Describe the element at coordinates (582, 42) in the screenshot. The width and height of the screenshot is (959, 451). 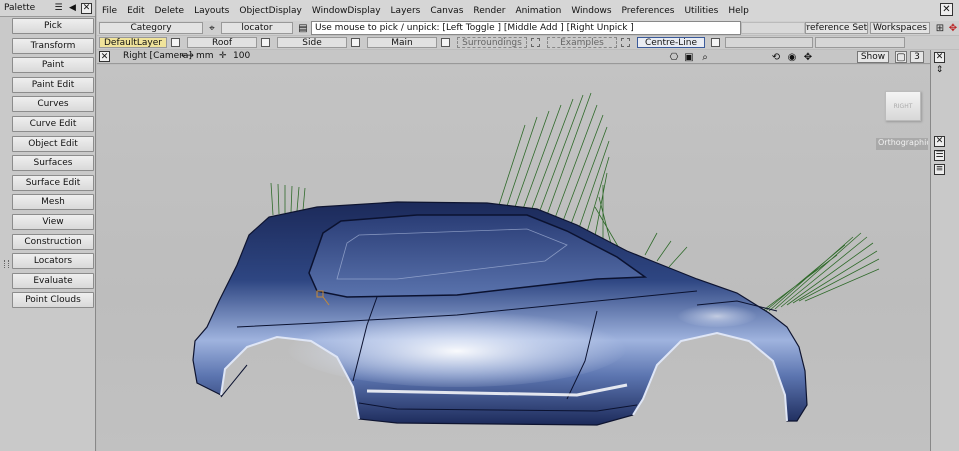
I see `layer-examples: Examples` at that location.